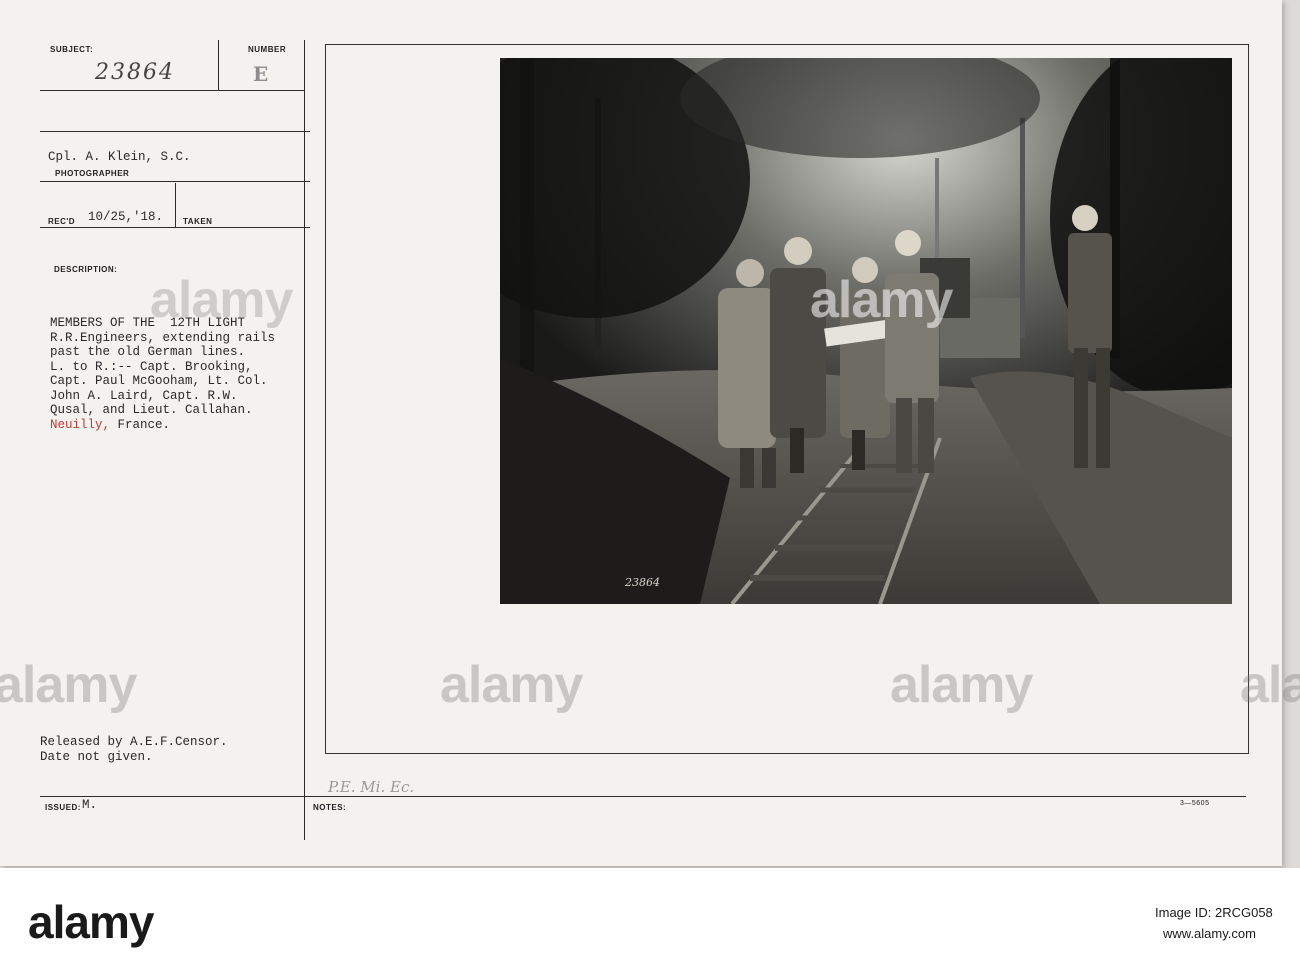  What do you see at coordinates (1195, 803) in the screenshot?
I see `form-code: 3—5605` at bounding box center [1195, 803].